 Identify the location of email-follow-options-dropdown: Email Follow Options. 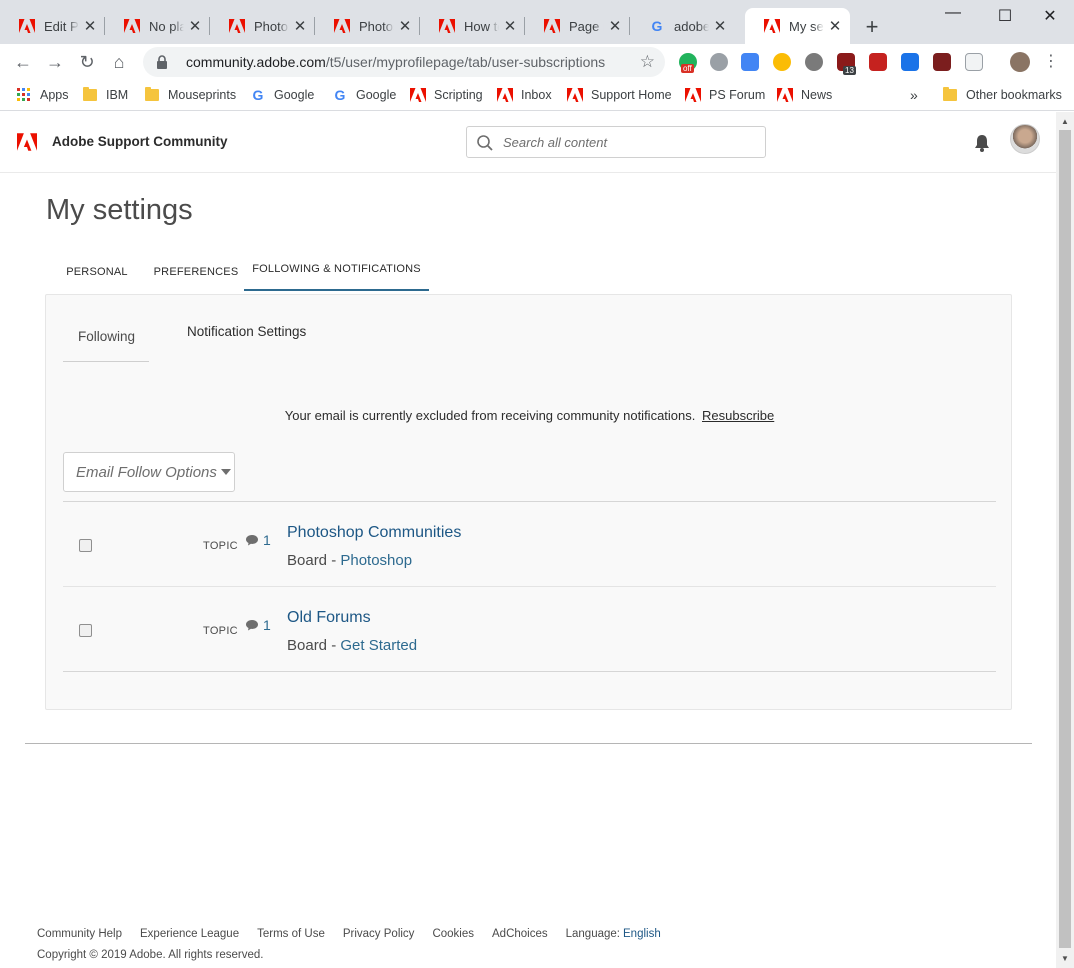
(149, 472).